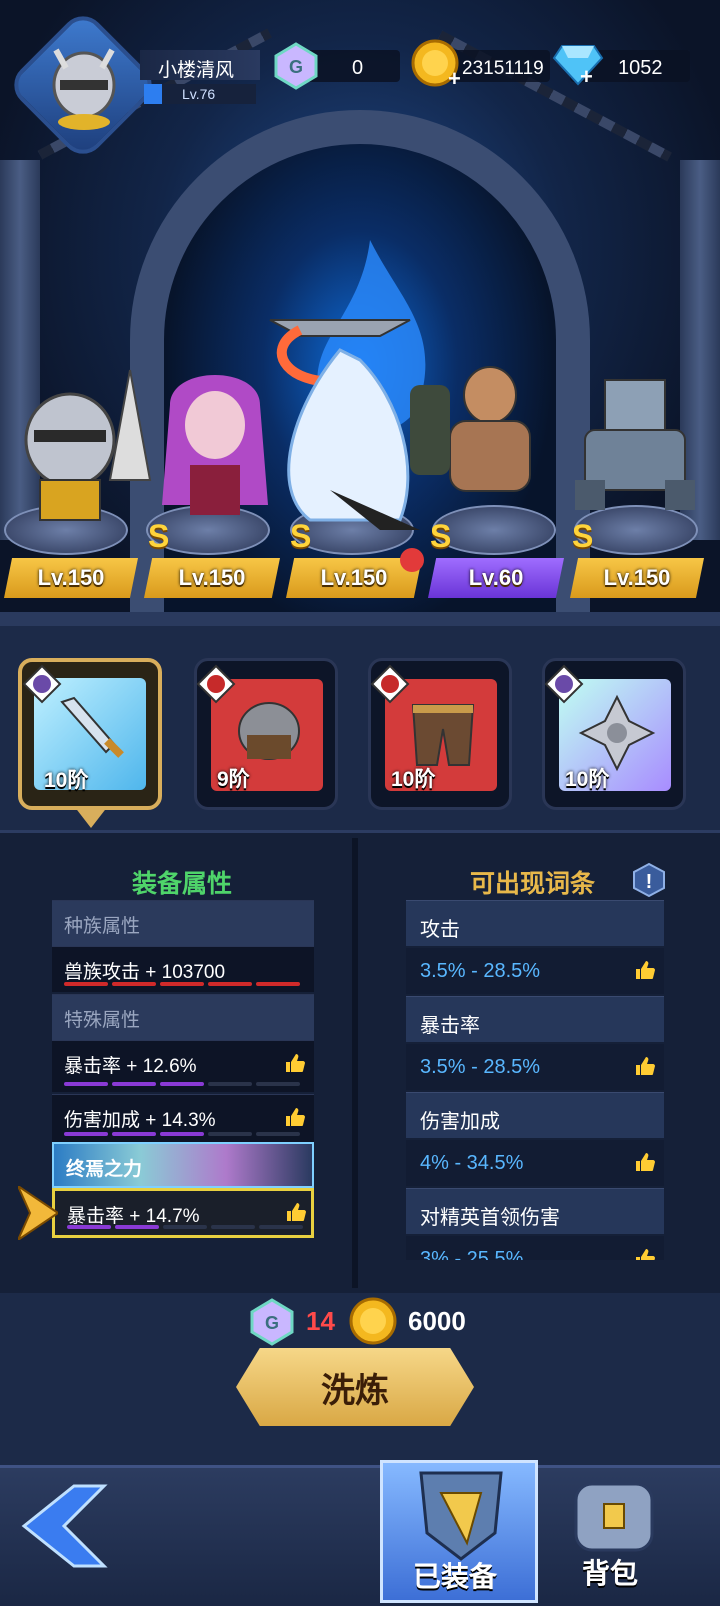 This screenshot has width=720, height=1606. What do you see at coordinates (617, 733) in the screenshot?
I see `shield-icon` at bounding box center [617, 733].